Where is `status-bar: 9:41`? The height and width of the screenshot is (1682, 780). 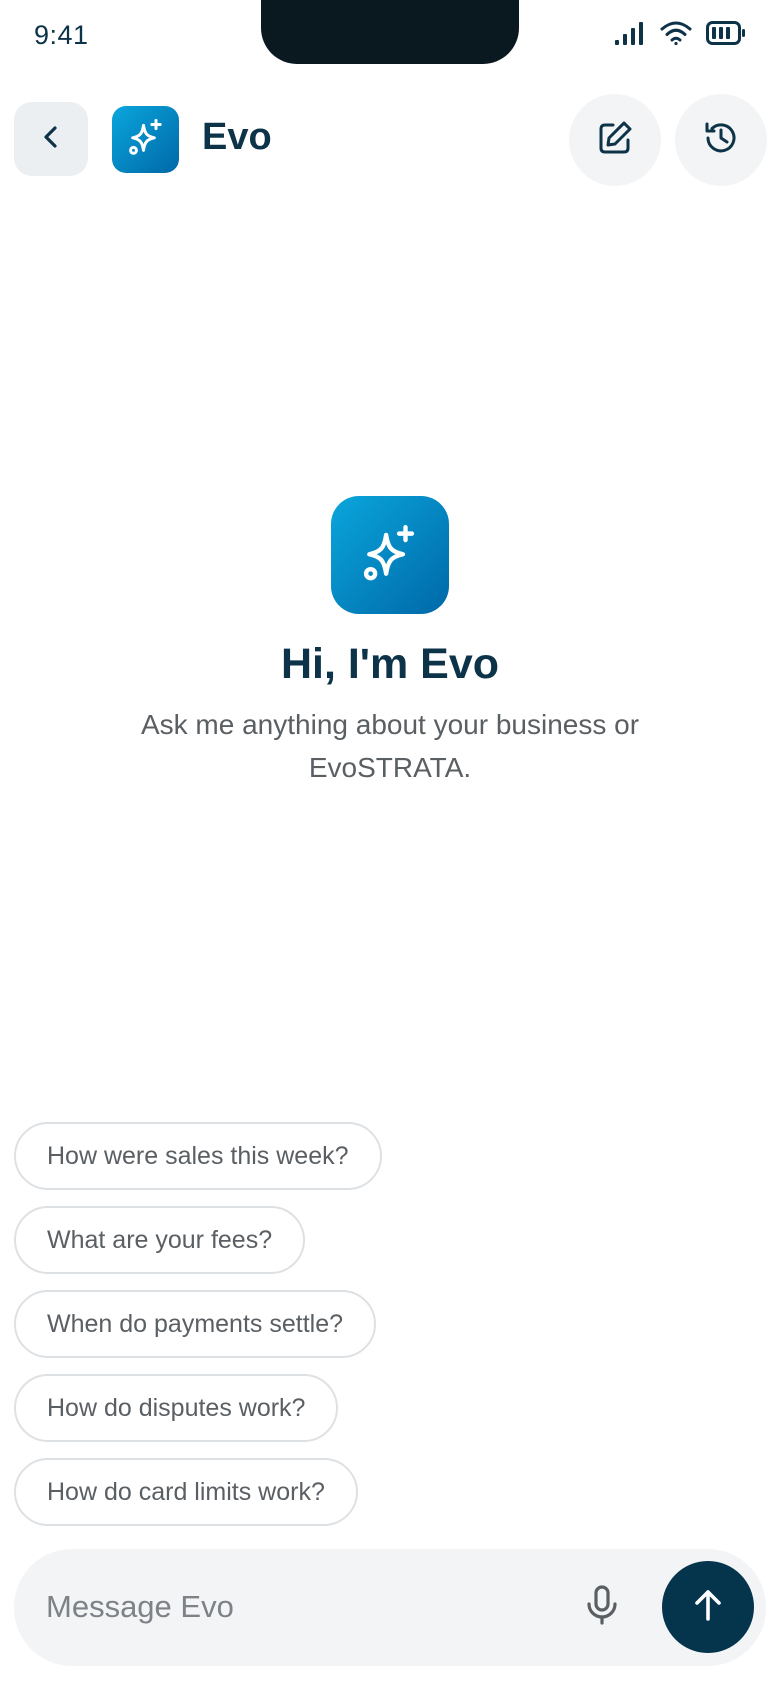 status-bar: 9:41 is located at coordinates (390, 36).